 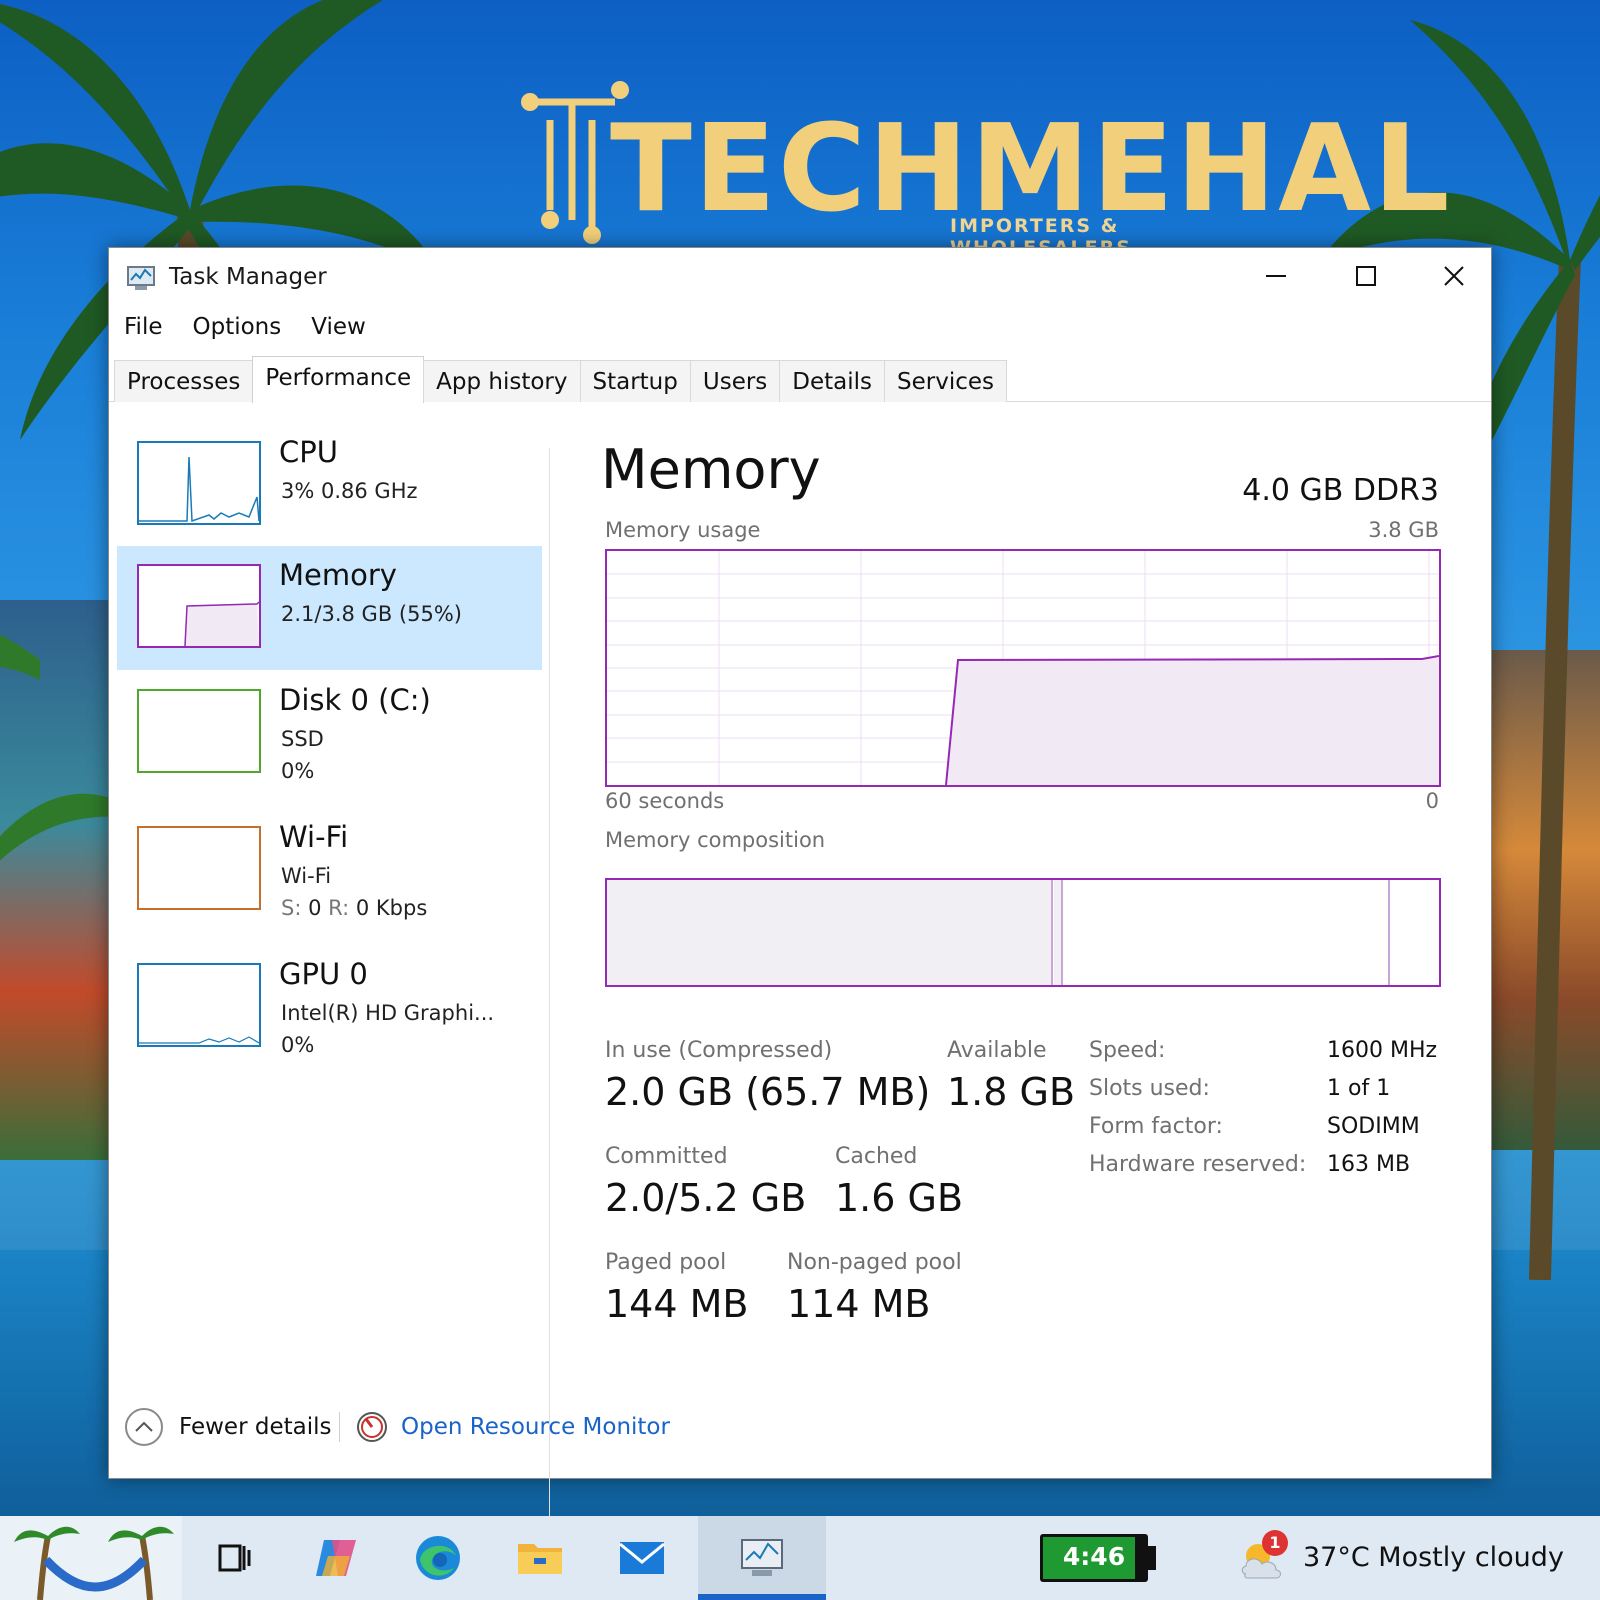 What do you see at coordinates (719, 1050) in the screenshot?
I see `in-use-label: In use (Compressed)` at bounding box center [719, 1050].